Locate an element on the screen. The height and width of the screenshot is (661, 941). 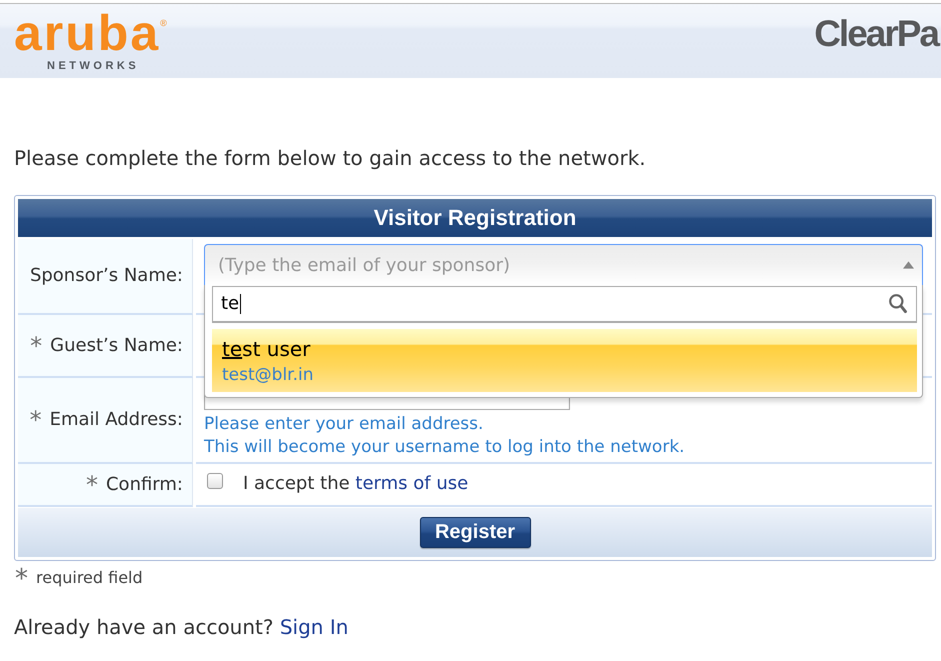
terms-text: I accept the terms of use is located at coordinates (355, 484).